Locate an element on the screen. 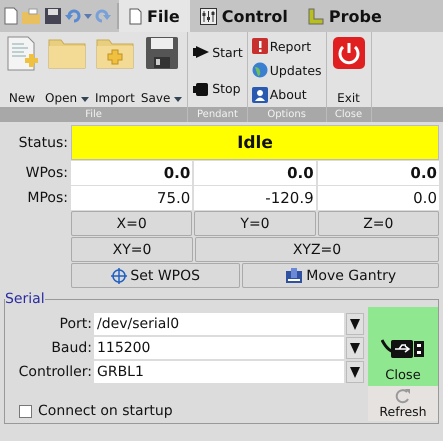  status-value: Idle is located at coordinates (255, 142).